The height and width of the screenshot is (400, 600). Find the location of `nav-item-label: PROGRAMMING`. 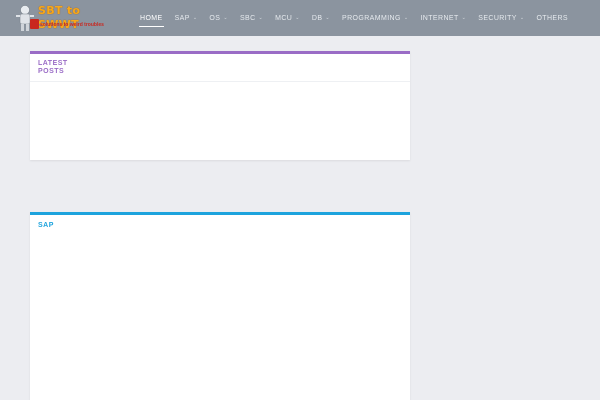

nav-item-label: PROGRAMMING is located at coordinates (371, 18).